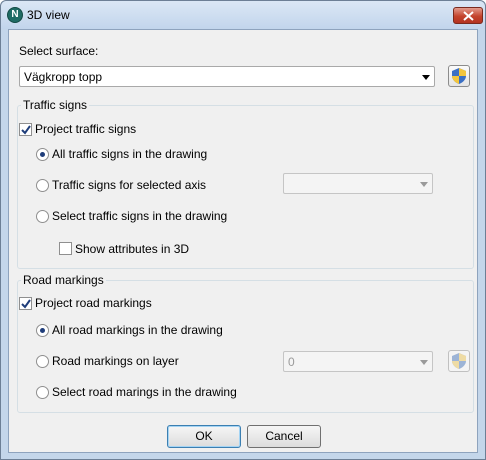 The height and width of the screenshot is (460, 486). What do you see at coordinates (63, 280) in the screenshot?
I see `road-markings-group-title: Road markings` at bounding box center [63, 280].